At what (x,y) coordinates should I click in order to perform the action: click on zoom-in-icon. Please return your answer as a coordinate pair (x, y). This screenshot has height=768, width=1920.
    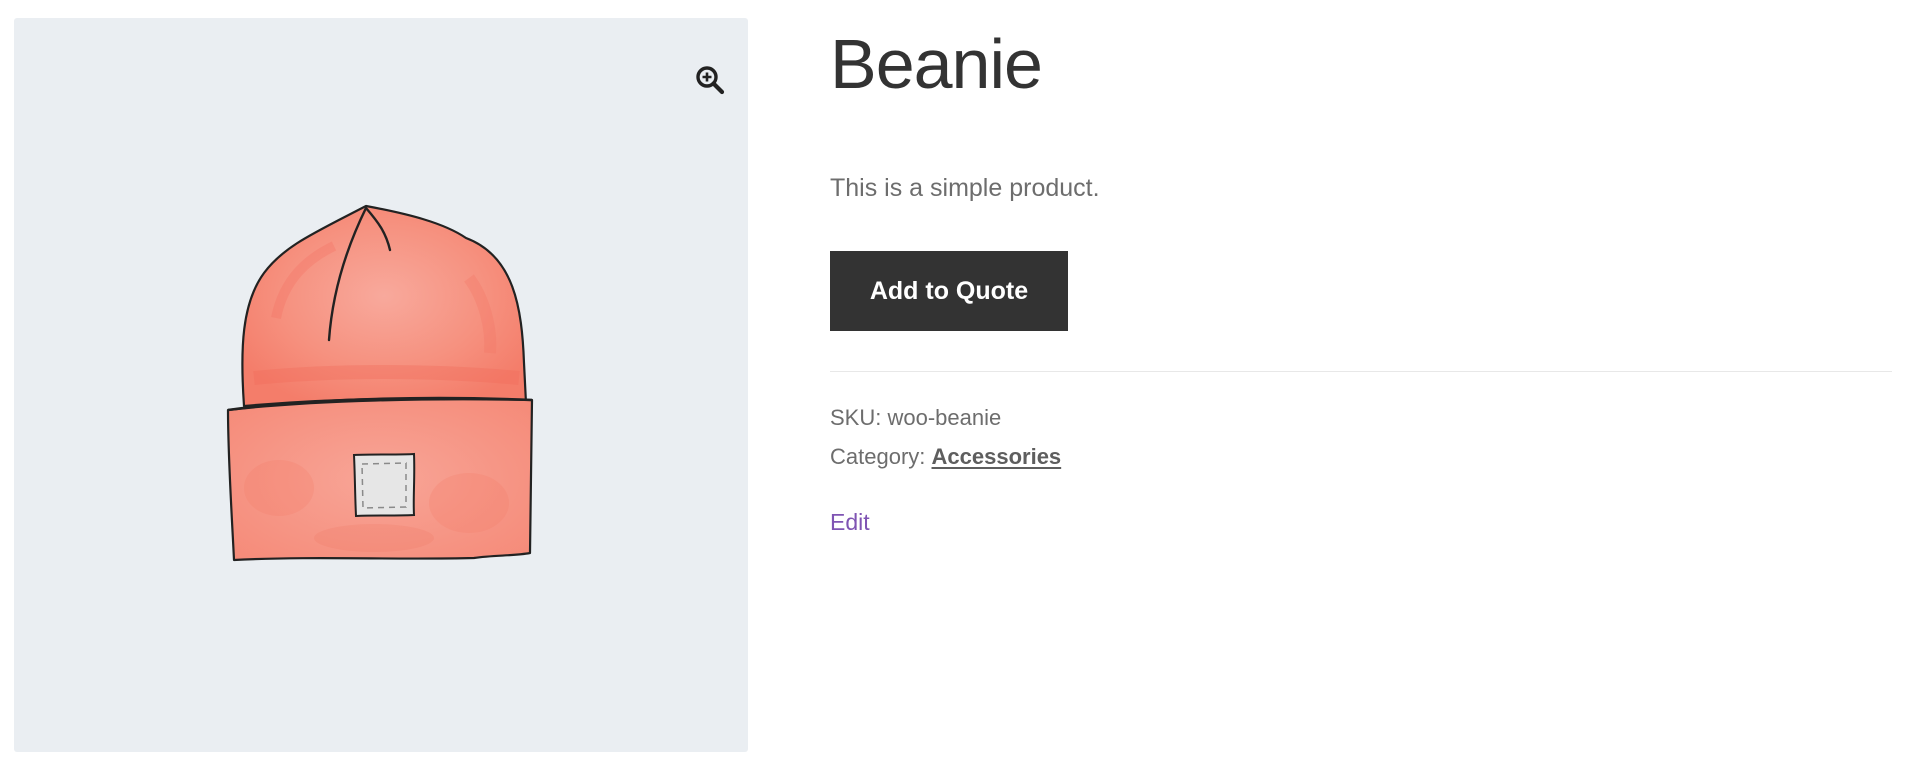
    Looking at the image, I should click on (710, 80).